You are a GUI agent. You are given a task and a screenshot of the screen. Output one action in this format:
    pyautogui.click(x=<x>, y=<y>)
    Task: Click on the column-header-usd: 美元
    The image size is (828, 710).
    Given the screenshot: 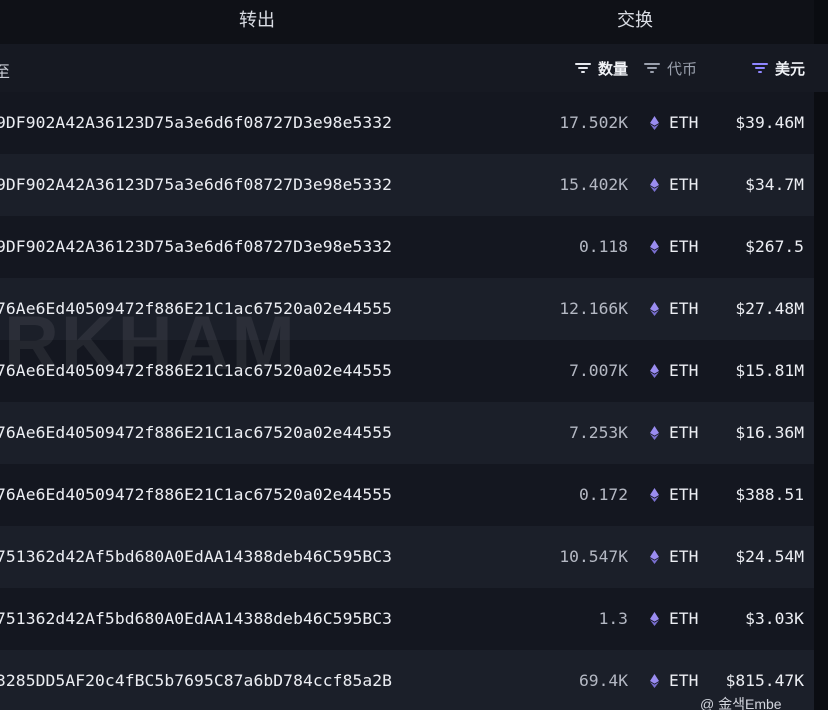 What is the action you would take?
    pyautogui.click(x=778, y=68)
    